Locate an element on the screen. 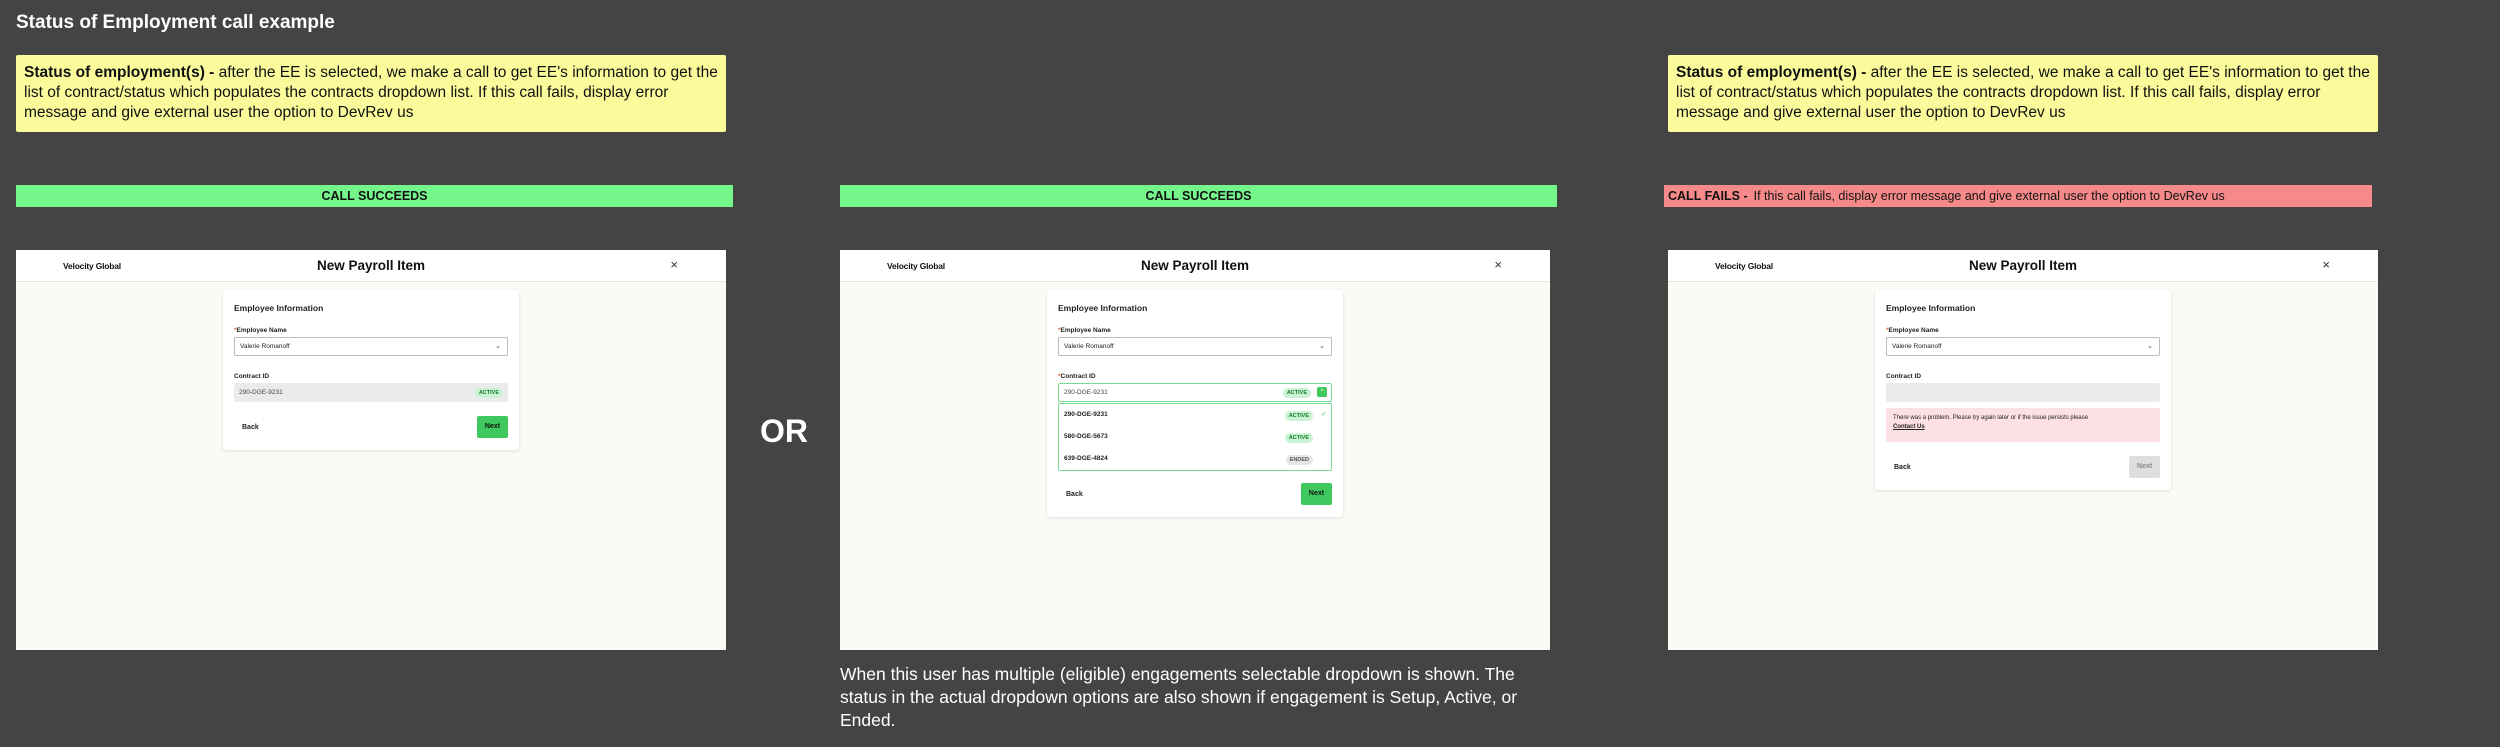 This screenshot has width=2500, height=747. option-id: 580-DGE-5673 is located at coordinates (1086, 436).